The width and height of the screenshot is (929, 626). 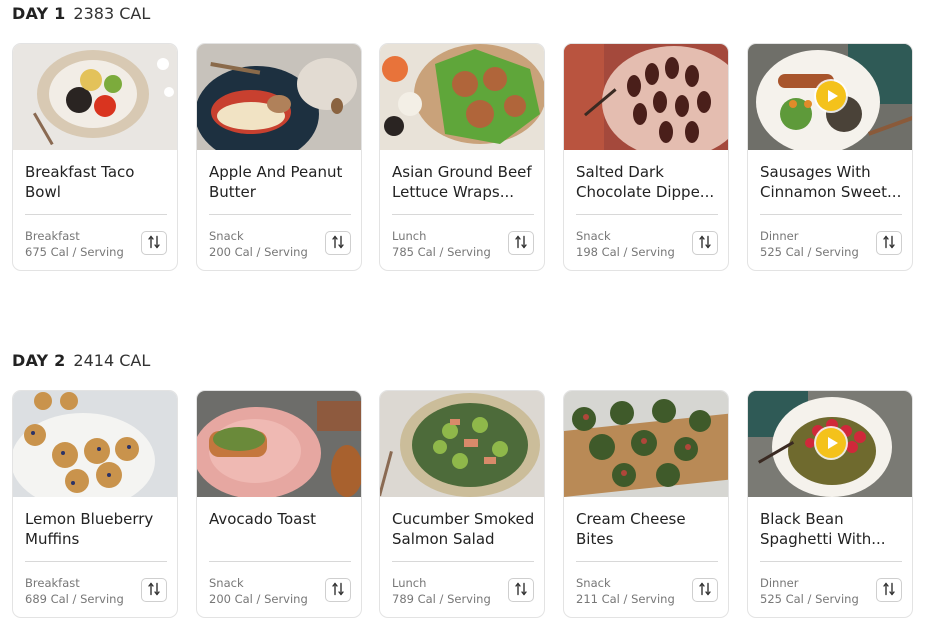 What do you see at coordinates (631, 519) in the screenshot?
I see `meal-title-line: Cream Cheese` at bounding box center [631, 519].